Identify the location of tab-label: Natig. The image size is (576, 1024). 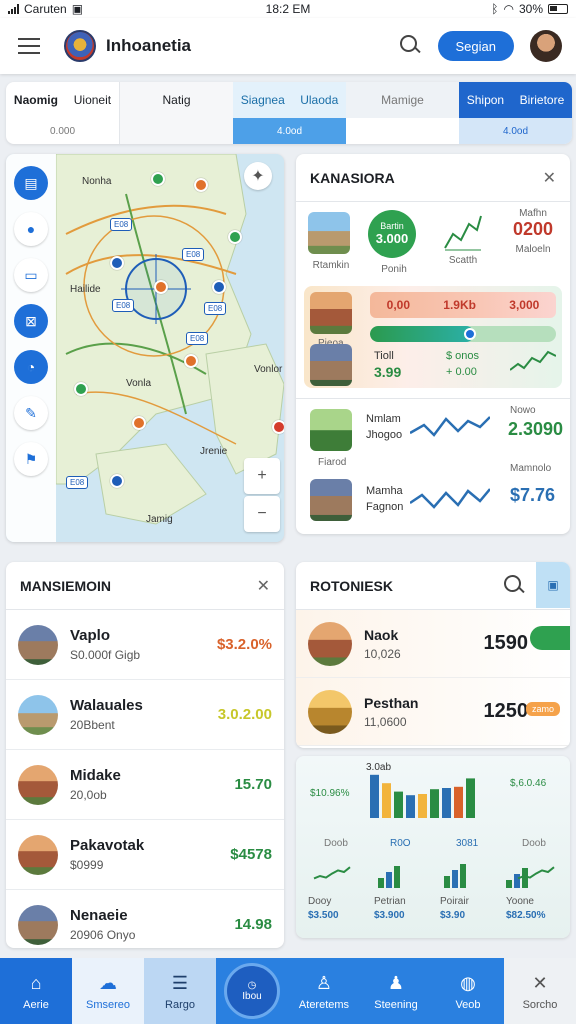
(176, 100).